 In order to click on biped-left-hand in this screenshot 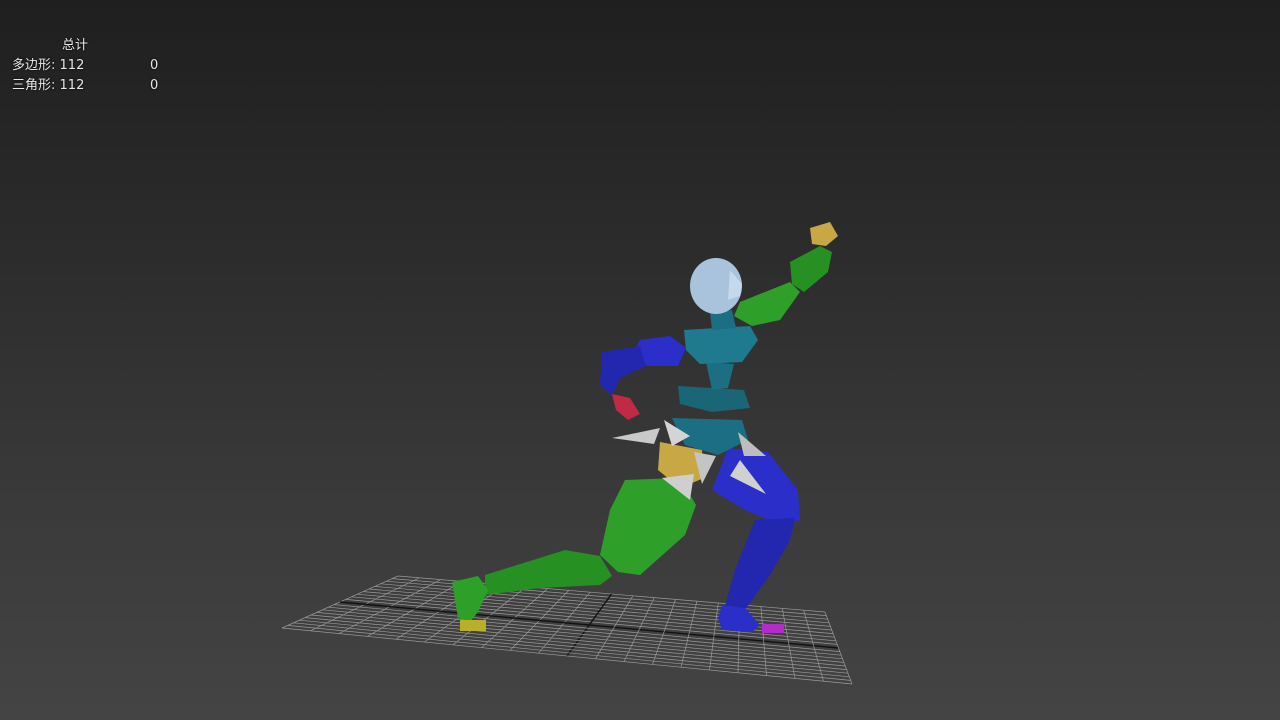, I will do `click(824, 234)`.